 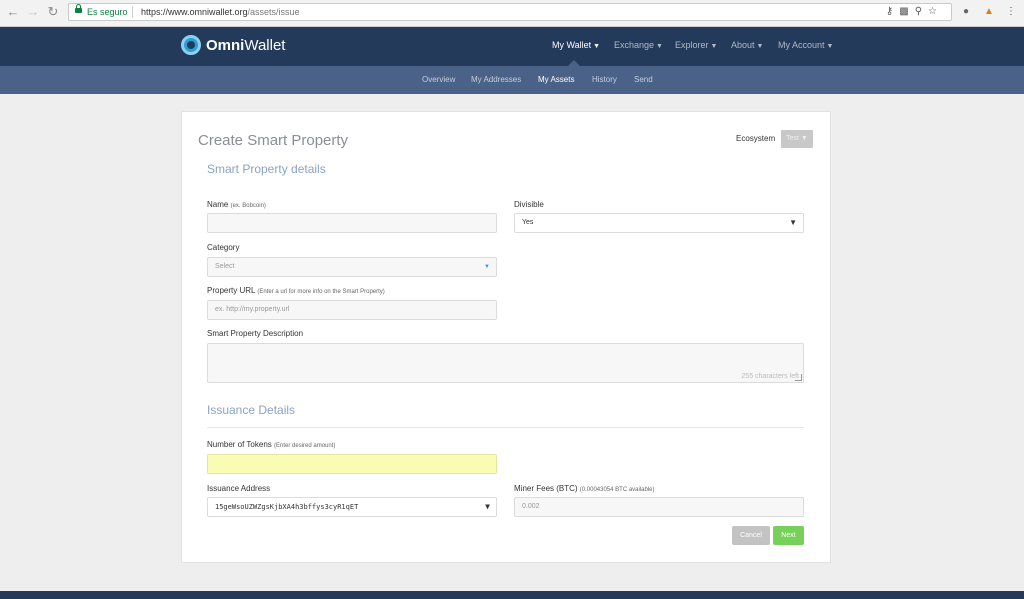 What do you see at coordinates (225, 266) in the screenshot?
I see `category-value: Select` at bounding box center [225, 266].